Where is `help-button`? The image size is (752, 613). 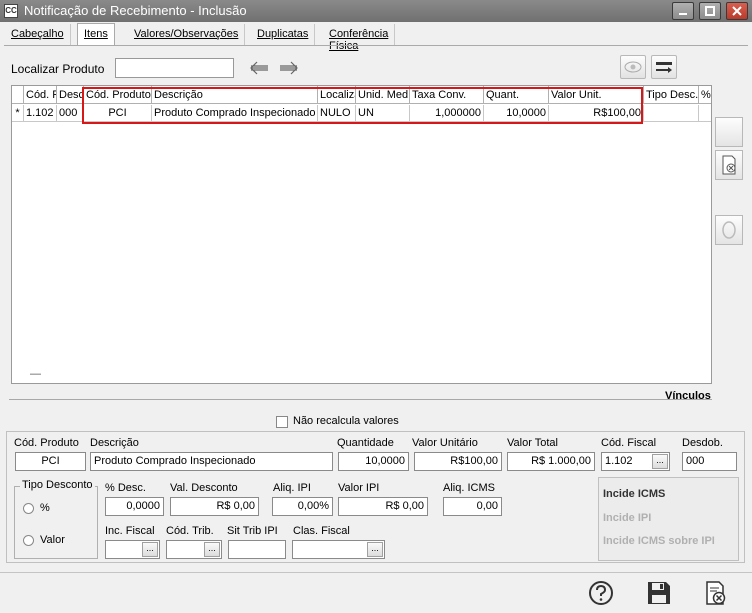
help-button is located at coordinates (601, 593).